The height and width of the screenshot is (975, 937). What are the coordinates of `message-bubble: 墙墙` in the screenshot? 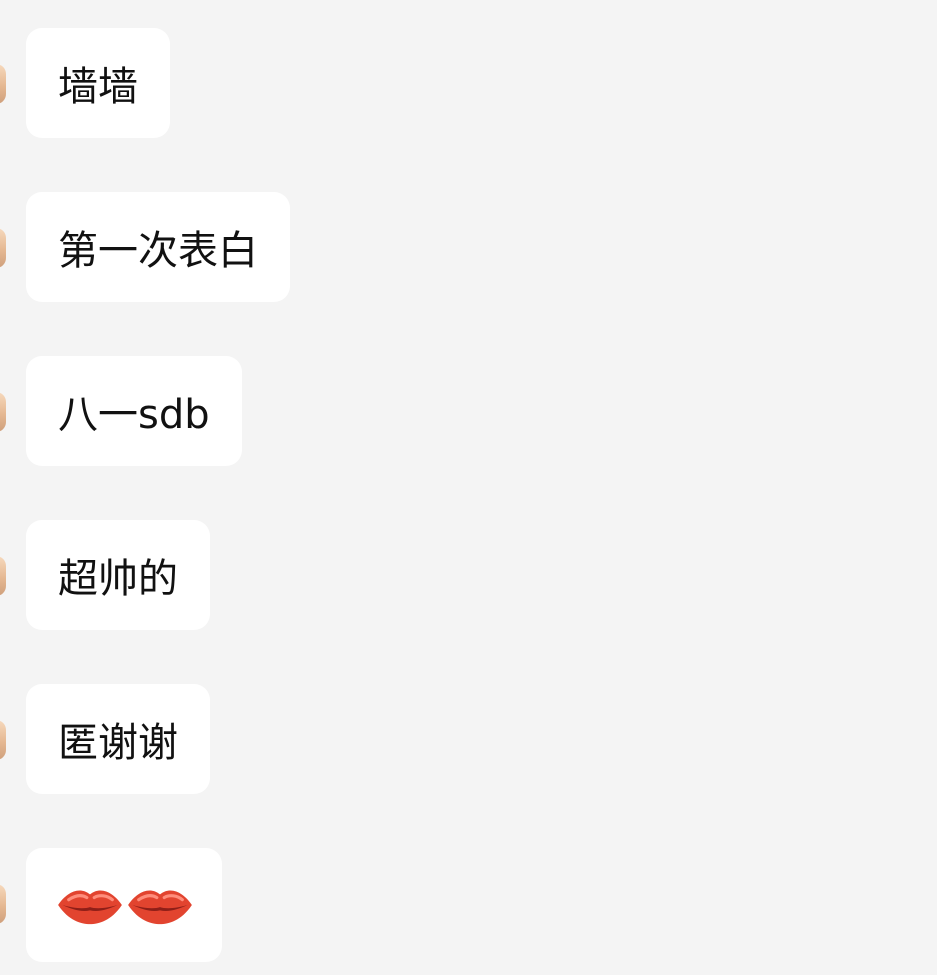 It's located at (98, 83).